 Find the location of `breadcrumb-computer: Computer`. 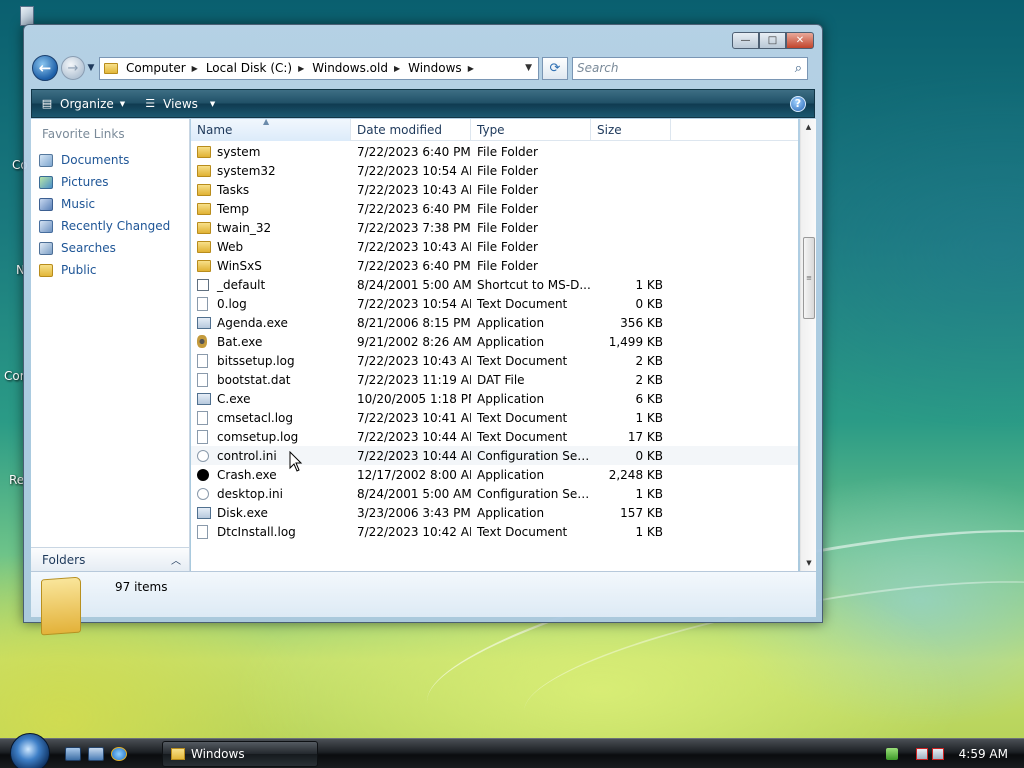

breadcrumb-computer: Computer is located at coordinates (156, 68).